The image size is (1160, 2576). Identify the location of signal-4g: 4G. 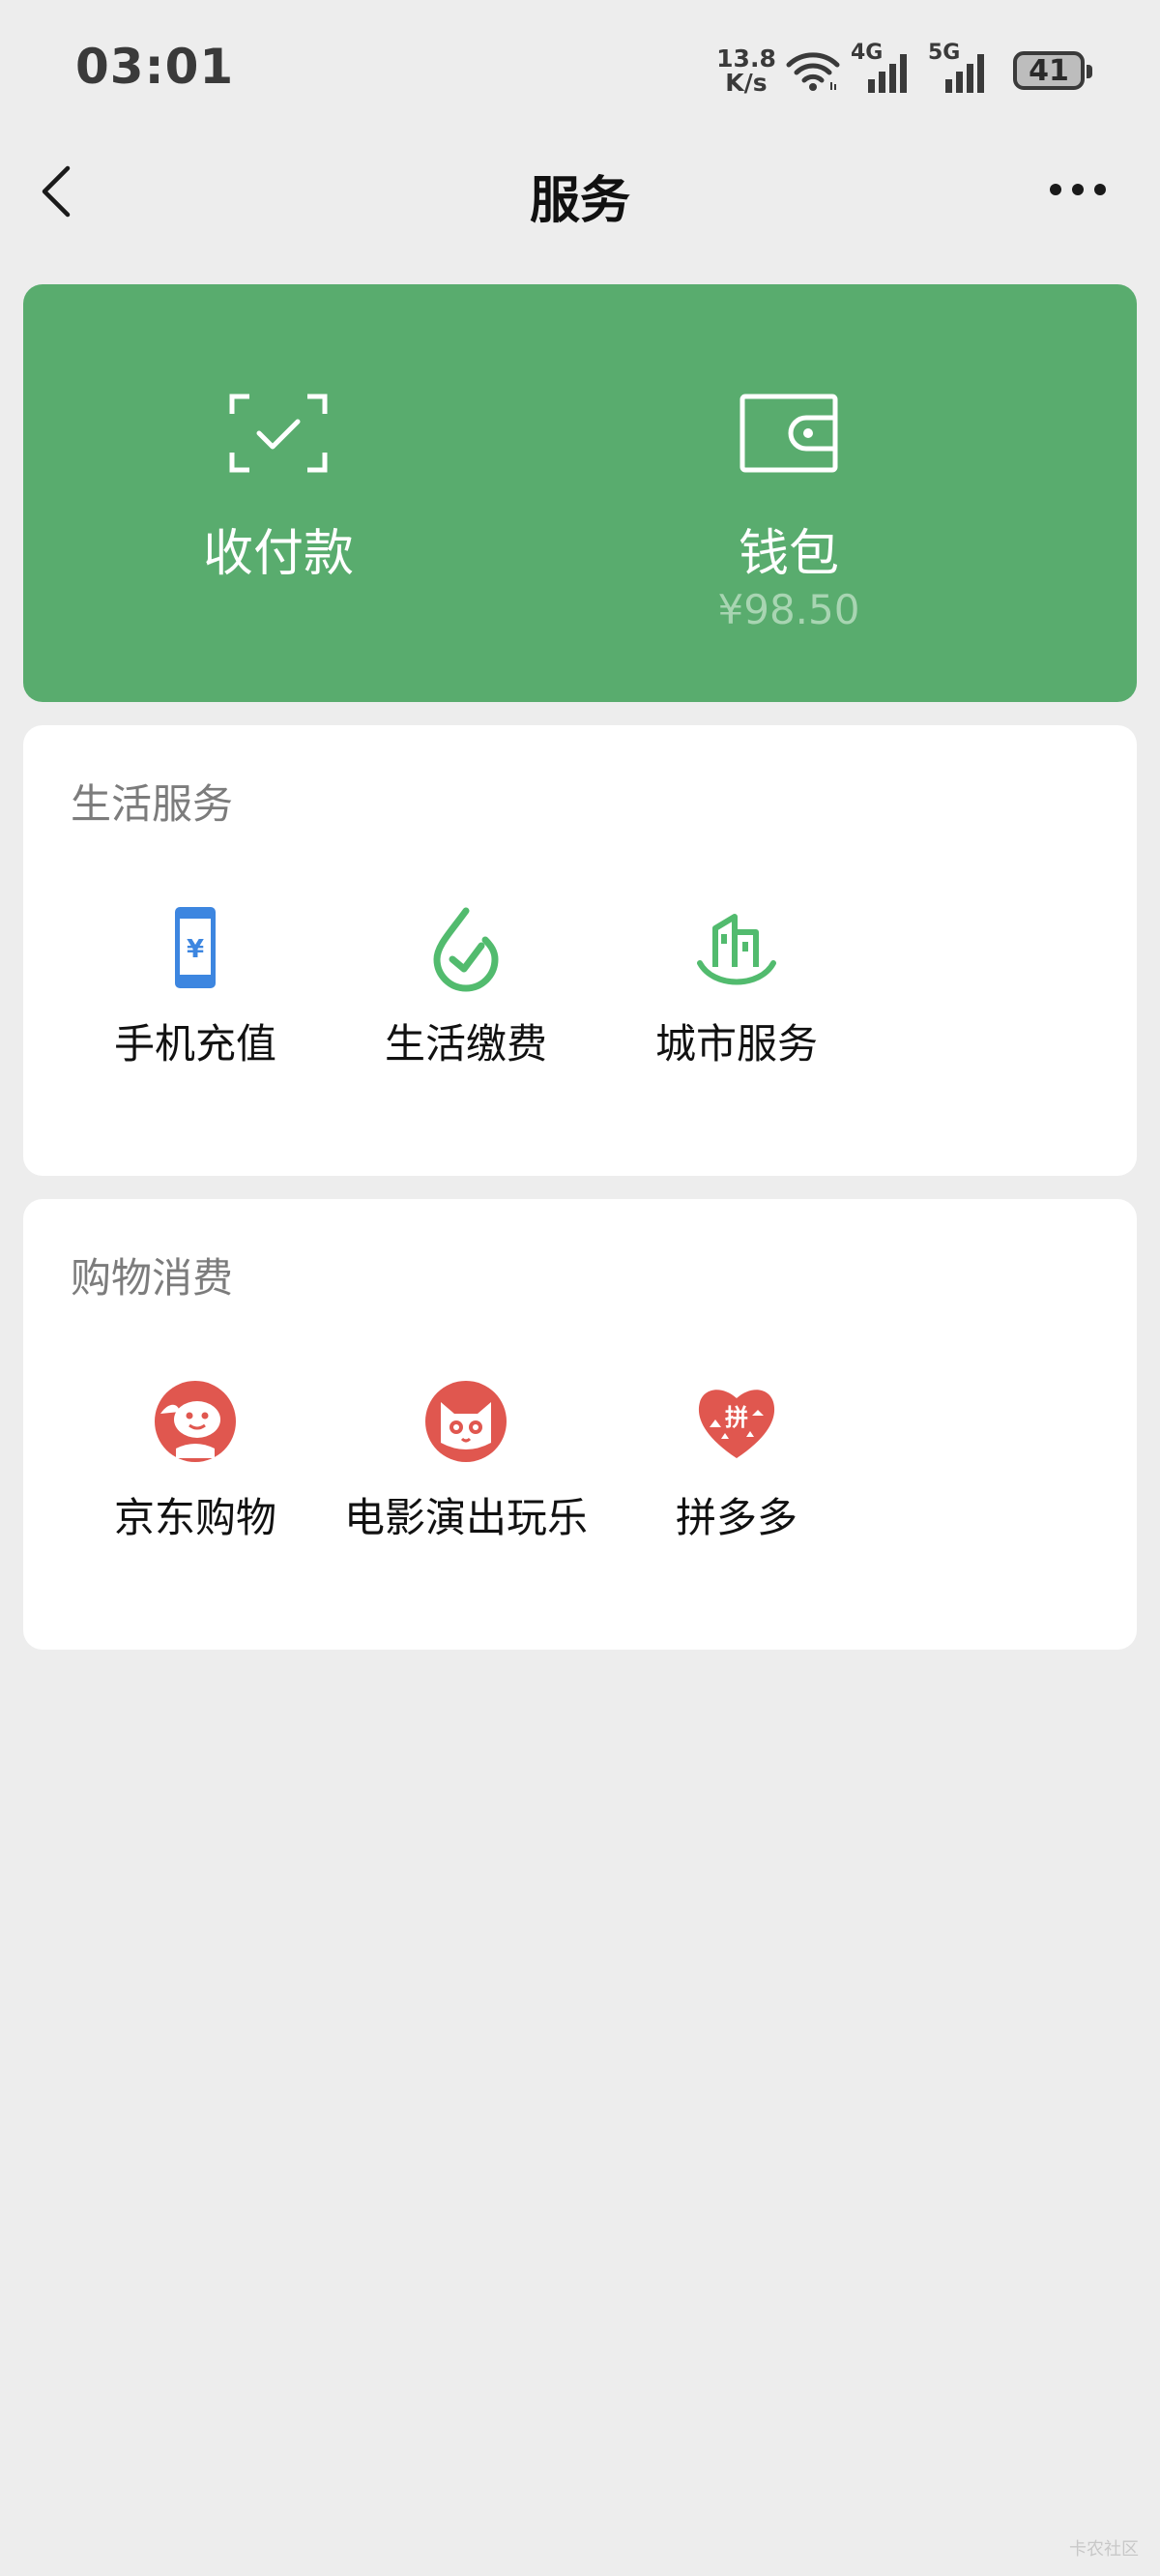
(885, 69).